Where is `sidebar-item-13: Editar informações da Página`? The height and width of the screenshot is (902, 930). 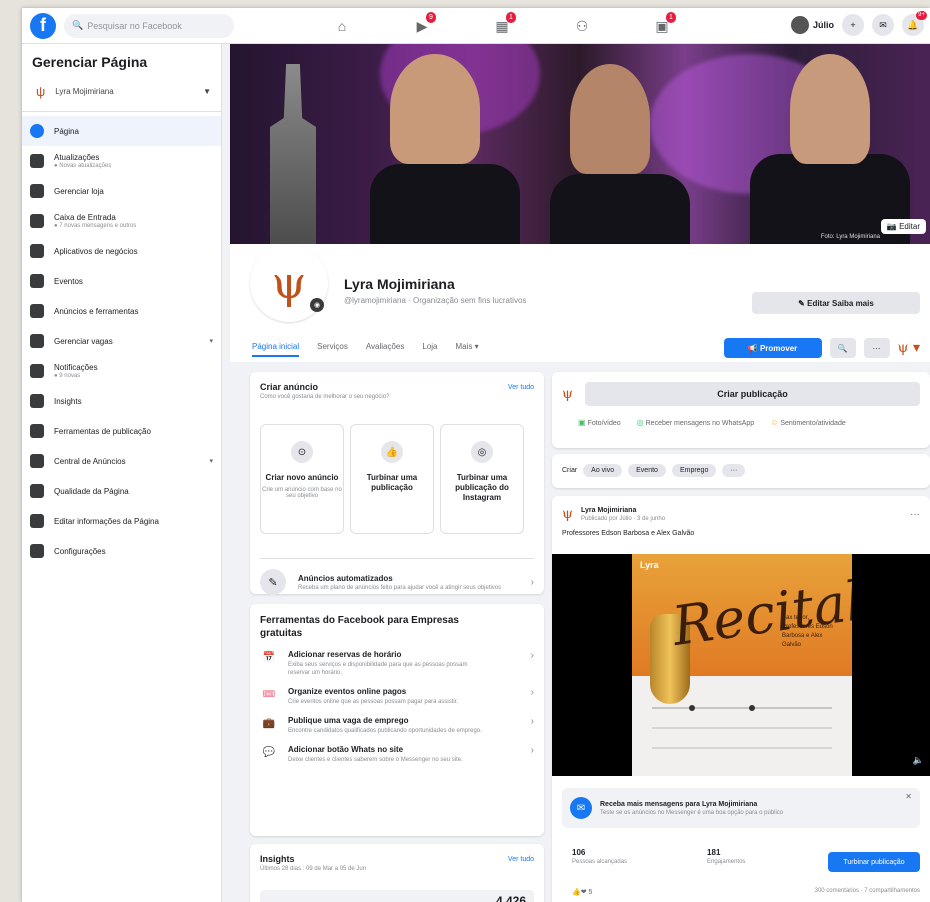
sidebar-item-13: Editar informações da Página is located at coordinates (121, 521).